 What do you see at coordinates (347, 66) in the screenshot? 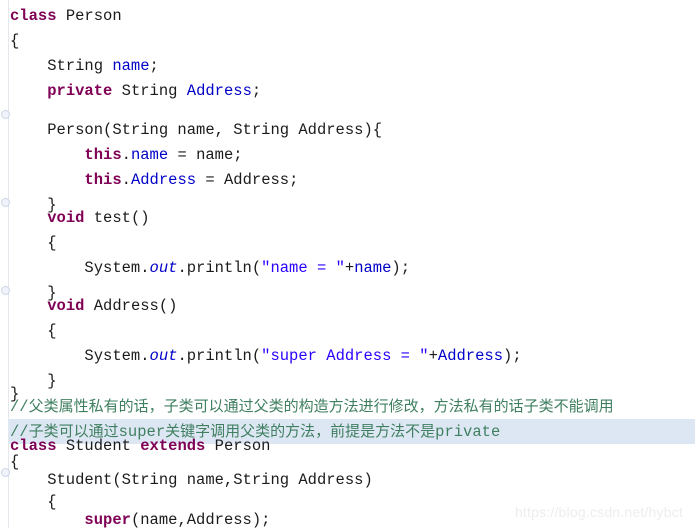
I see `line-field-name: String name;` at bounding box center [347, 66].